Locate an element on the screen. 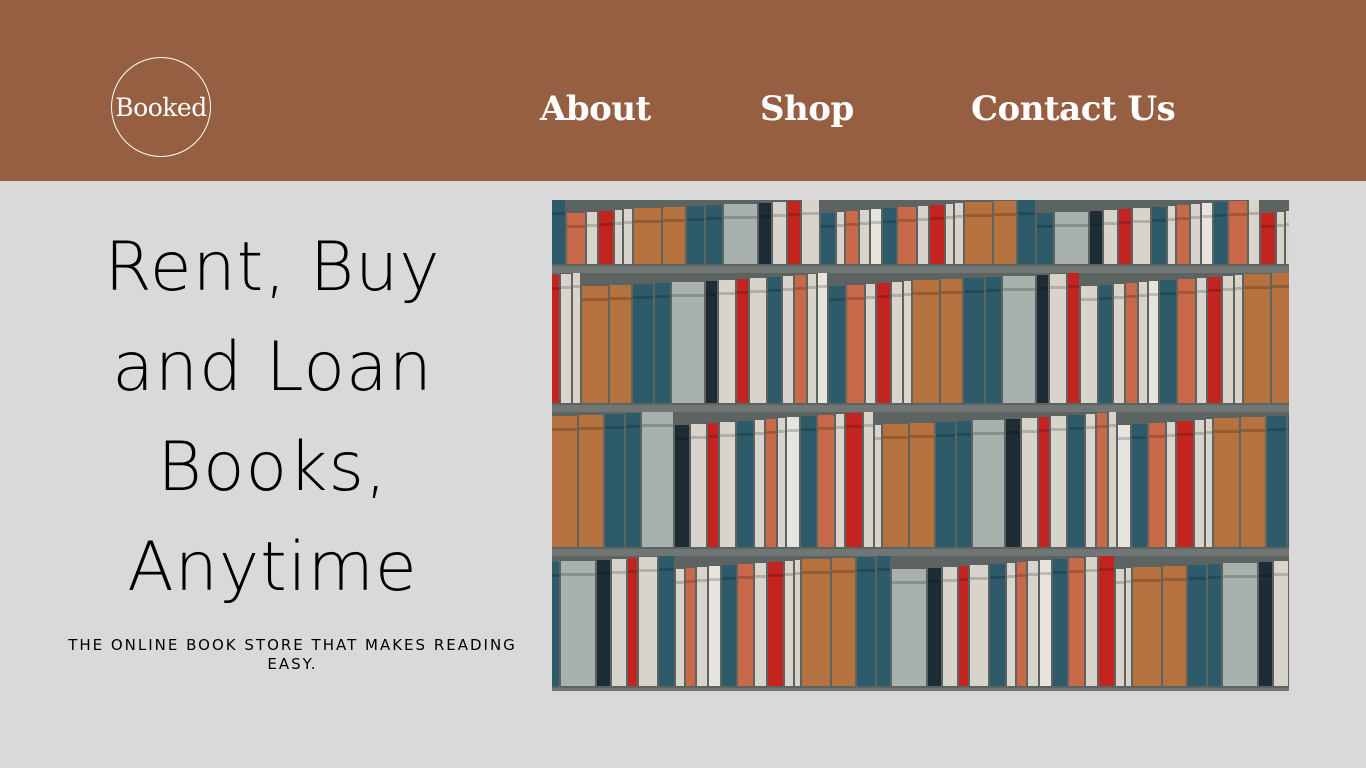 Image resolution: width=1366 pixels, height=768 pixels. nav-link-contact-us: Contact Us is located at coordinates (1073, 109).